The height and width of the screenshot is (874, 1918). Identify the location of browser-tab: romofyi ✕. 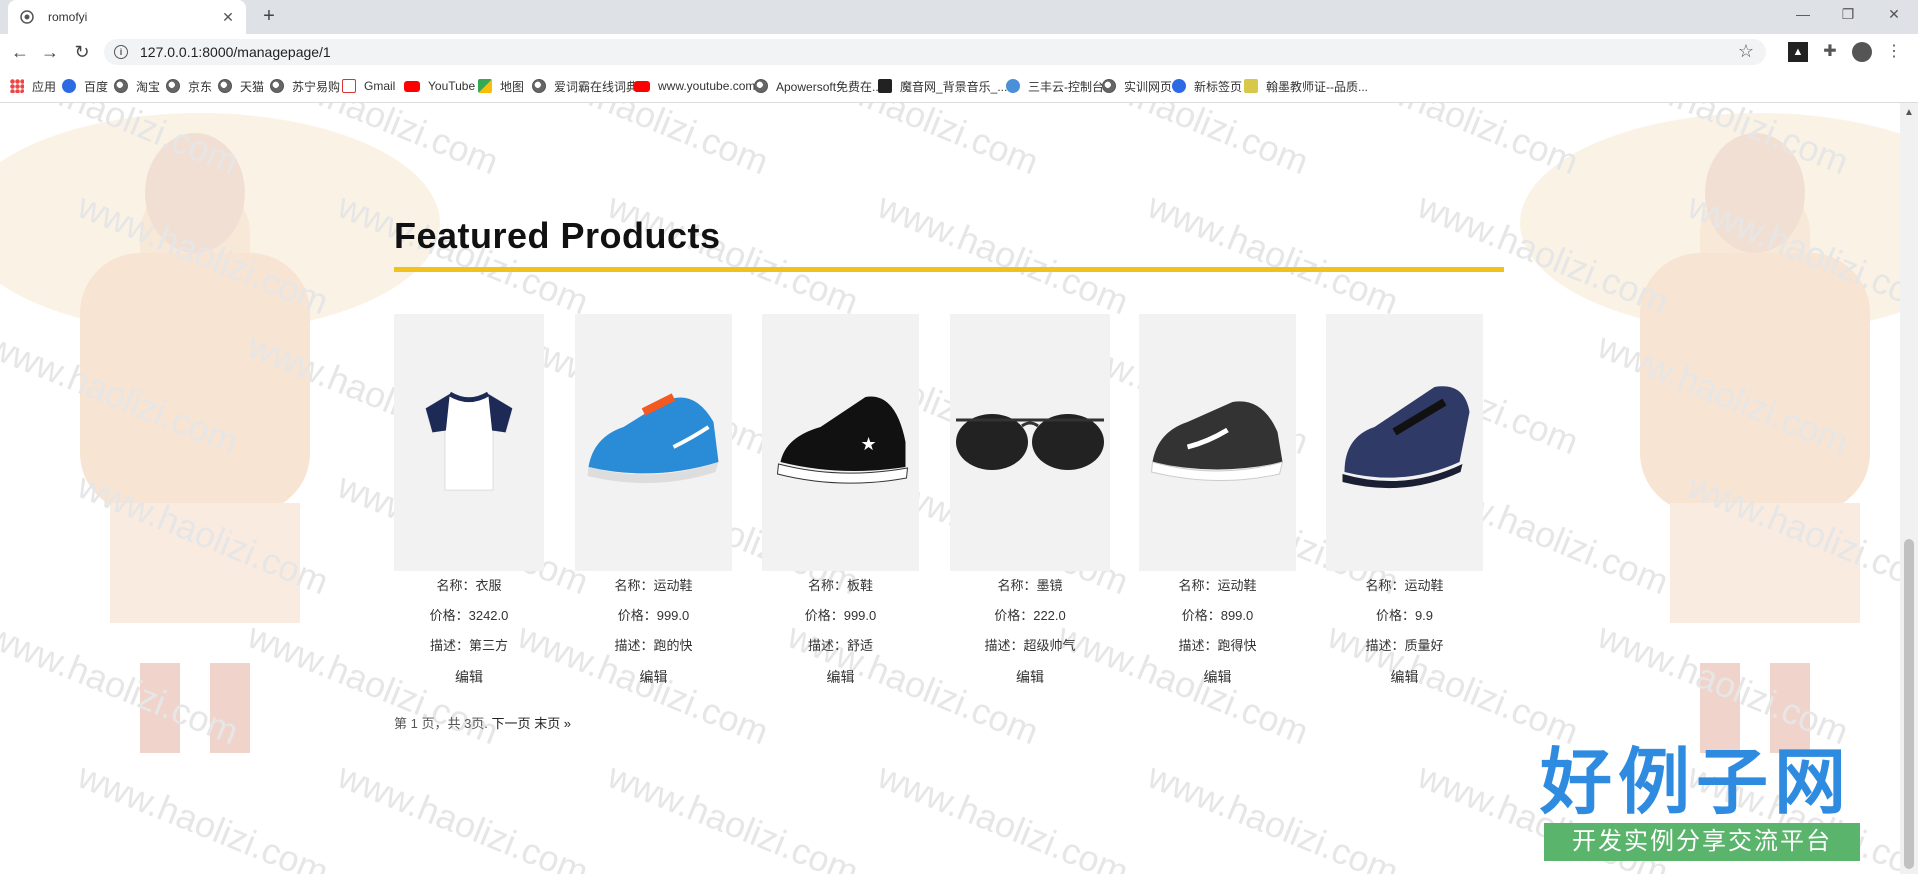
(127, 17).